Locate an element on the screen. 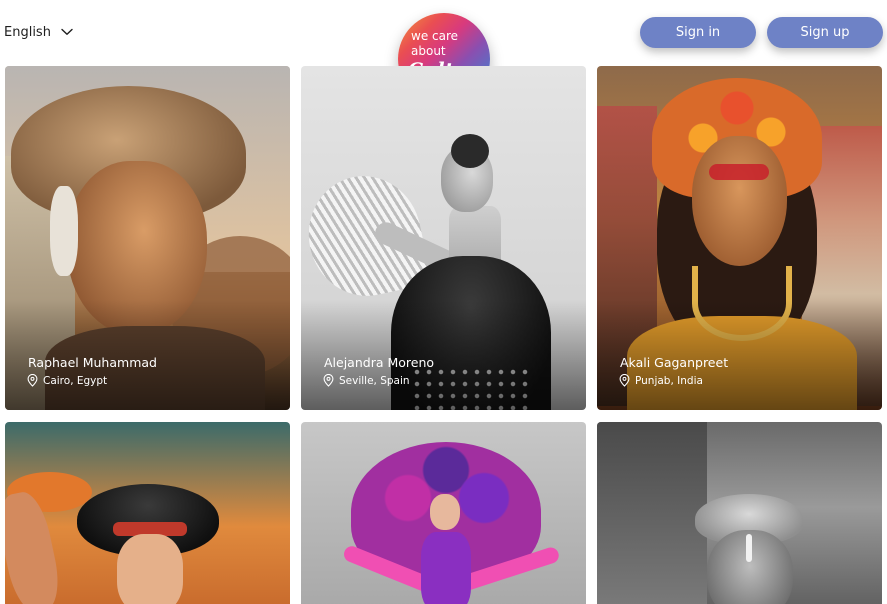  sign-up-button: Sign up is located at coordinates (825, 32).